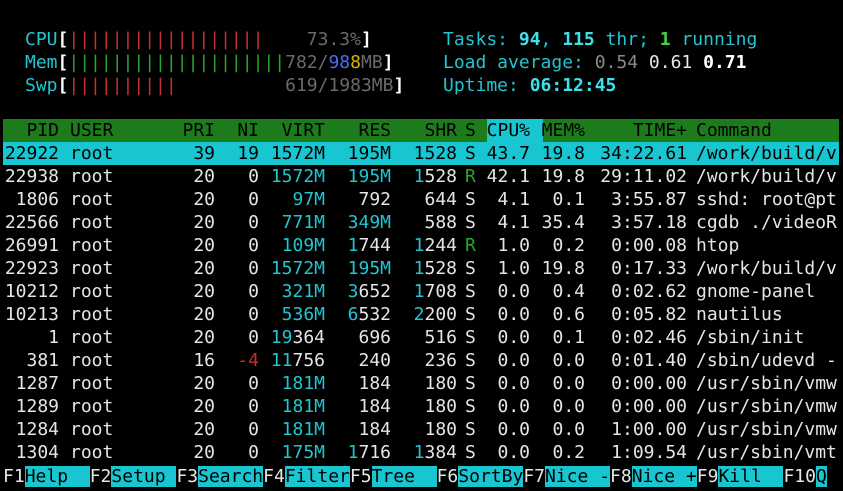  Describe the element at coordinates (440, 199) in the screenshot. I see `process-shr: 644` at that location.